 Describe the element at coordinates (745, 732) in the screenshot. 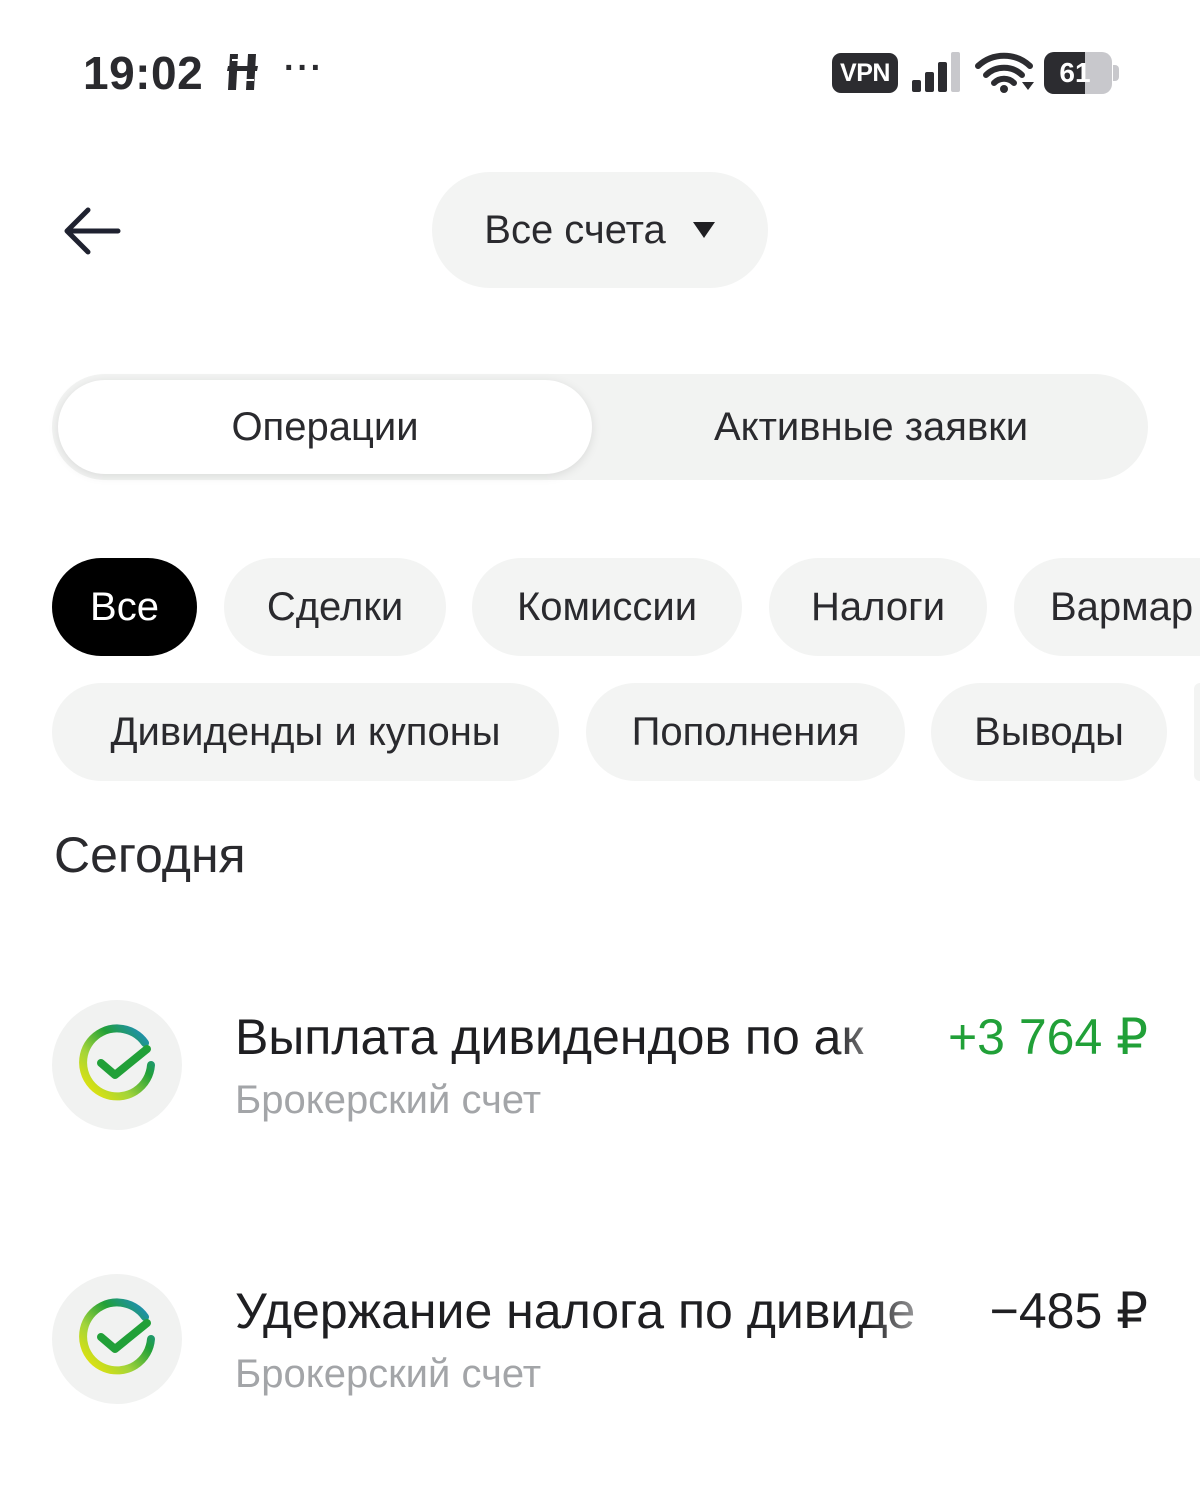

I see `filter-chip-deposits: Пополнения` at that location.